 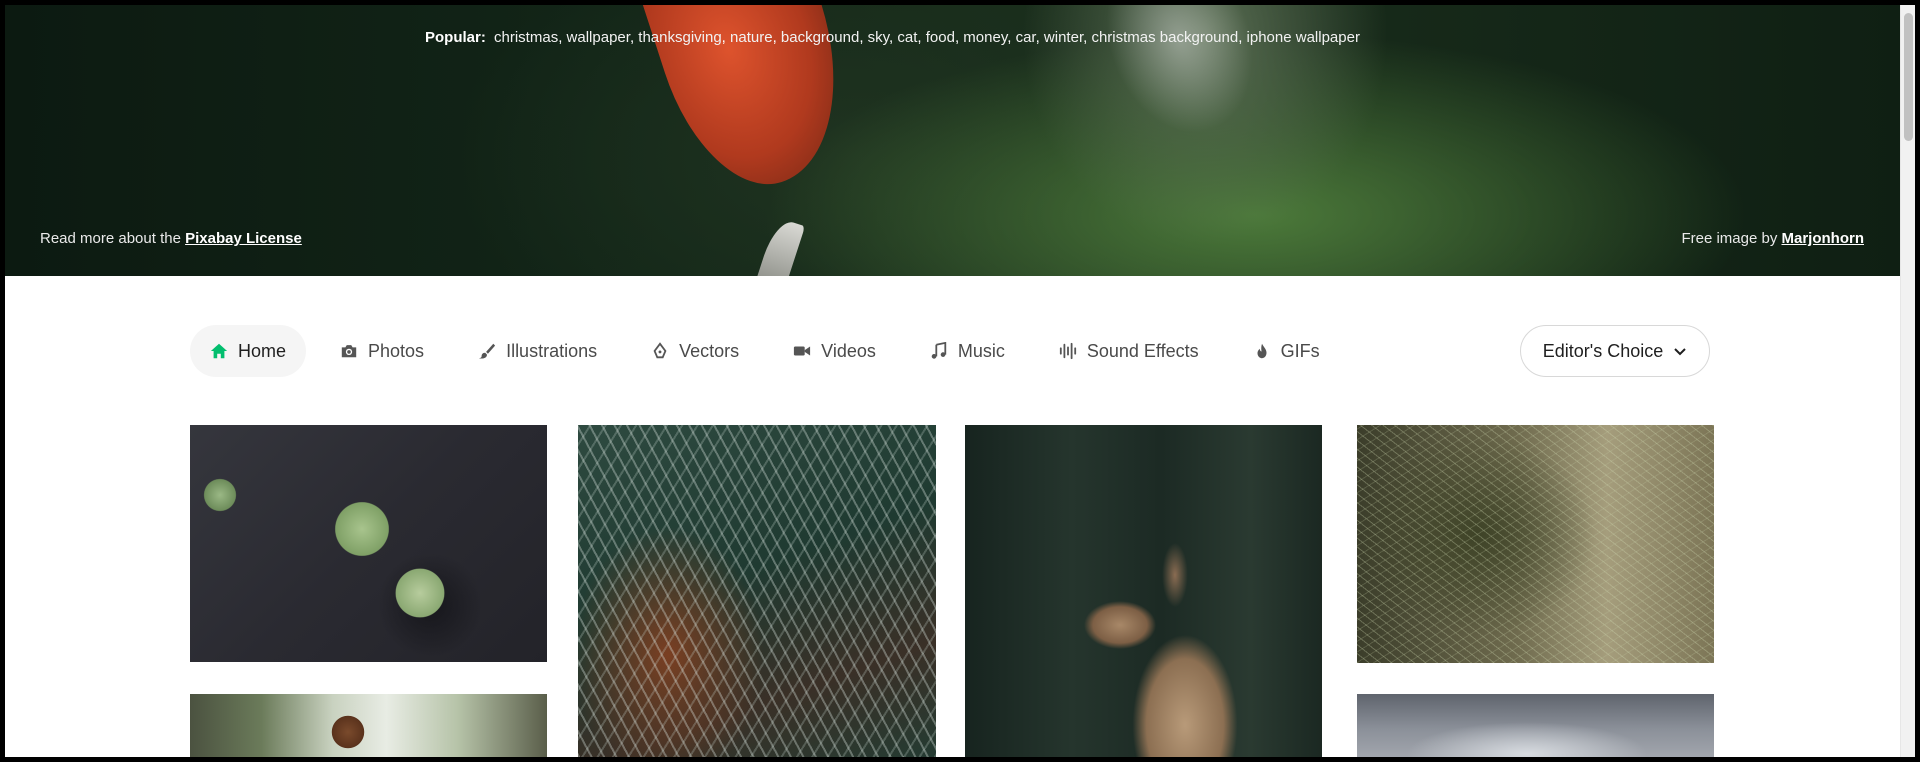 What do you see at coordinates (349, 351) in the screenshot?
I see `camera-icon` at bounding box center [349, 351].